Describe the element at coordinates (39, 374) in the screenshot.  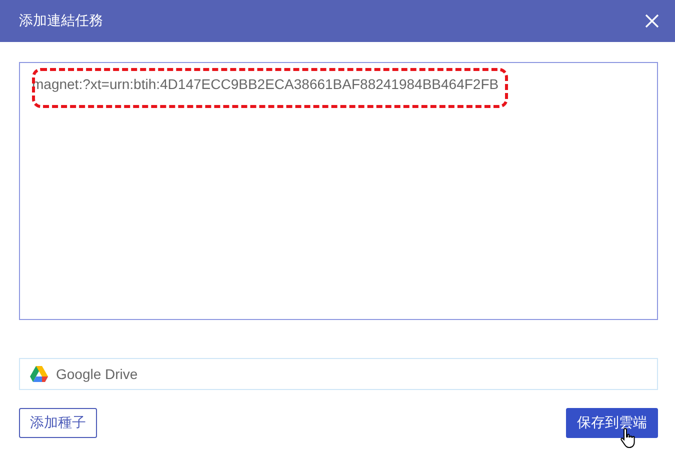
I see `drive-icon` at that location.